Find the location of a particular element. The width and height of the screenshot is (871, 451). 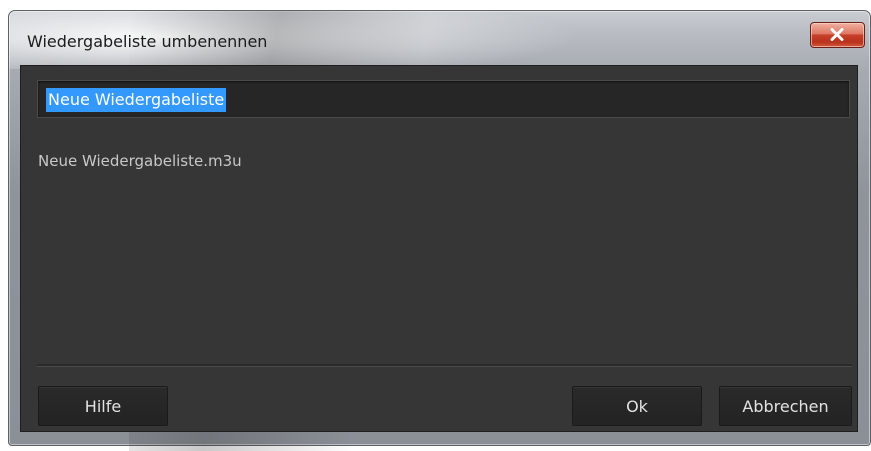

dialog-title: Wiedergabeliste umbenennen is located at coordinates (147, 41).